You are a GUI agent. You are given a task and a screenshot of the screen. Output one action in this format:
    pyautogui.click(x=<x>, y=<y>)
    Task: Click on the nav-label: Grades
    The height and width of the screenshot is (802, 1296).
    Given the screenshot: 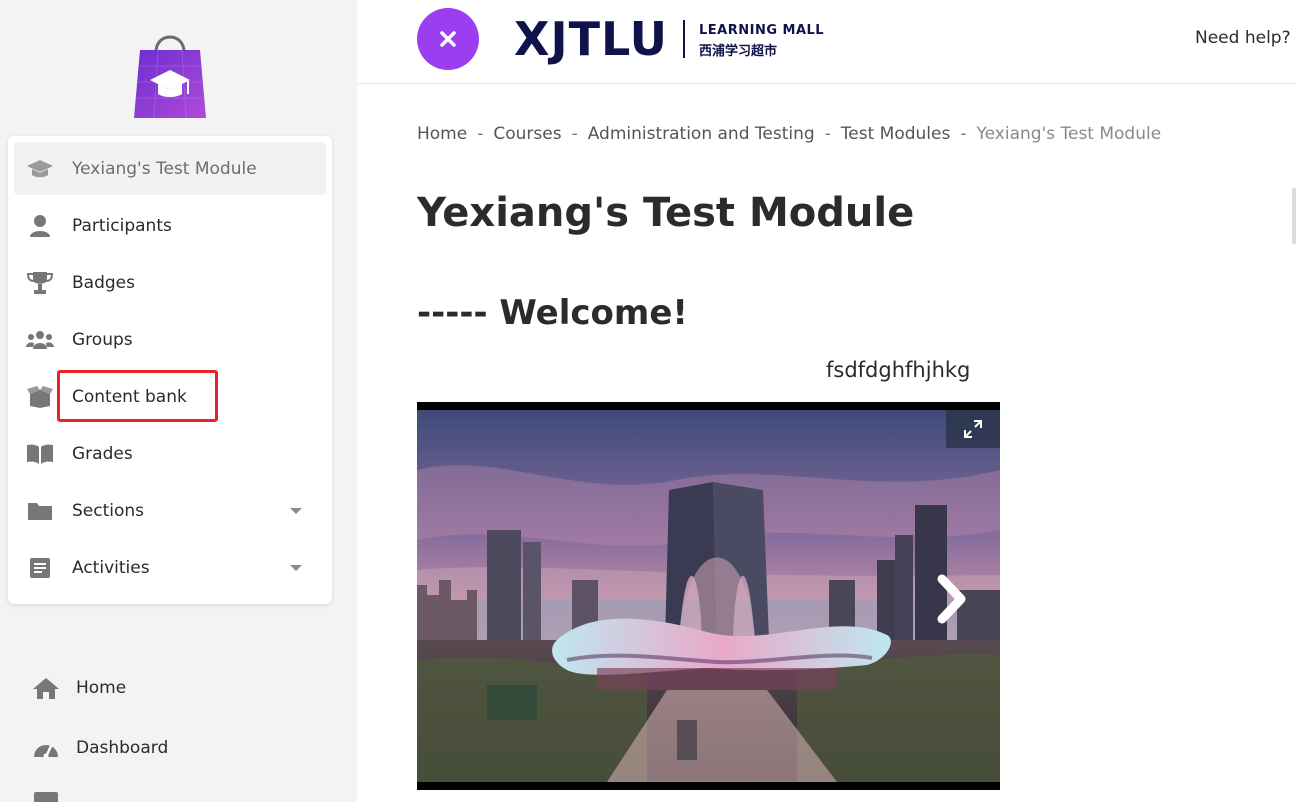 What is the action you would take?
    pyautogui.click(x=102, y=453)
    